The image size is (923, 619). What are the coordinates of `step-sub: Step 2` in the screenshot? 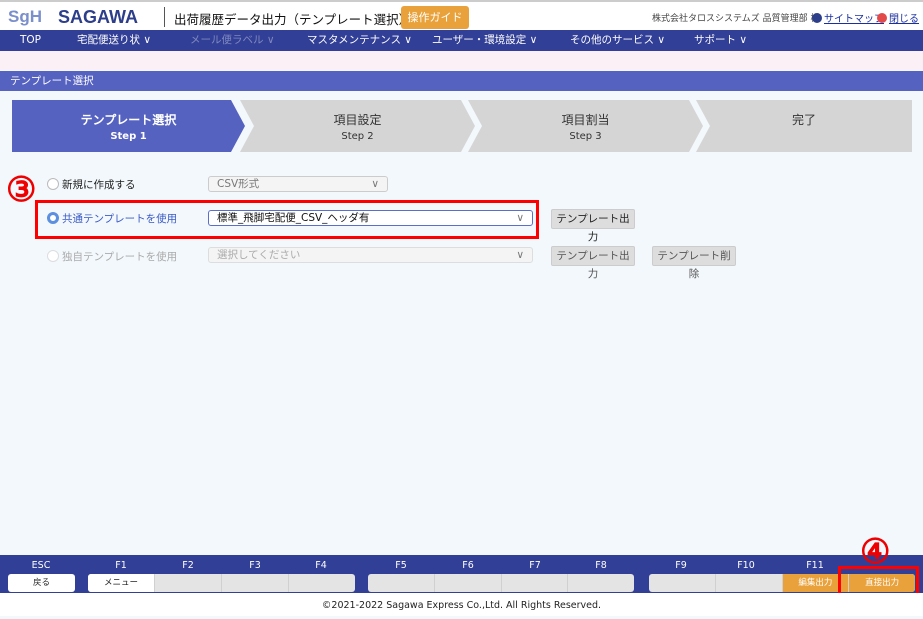 It's located at (357, 136).